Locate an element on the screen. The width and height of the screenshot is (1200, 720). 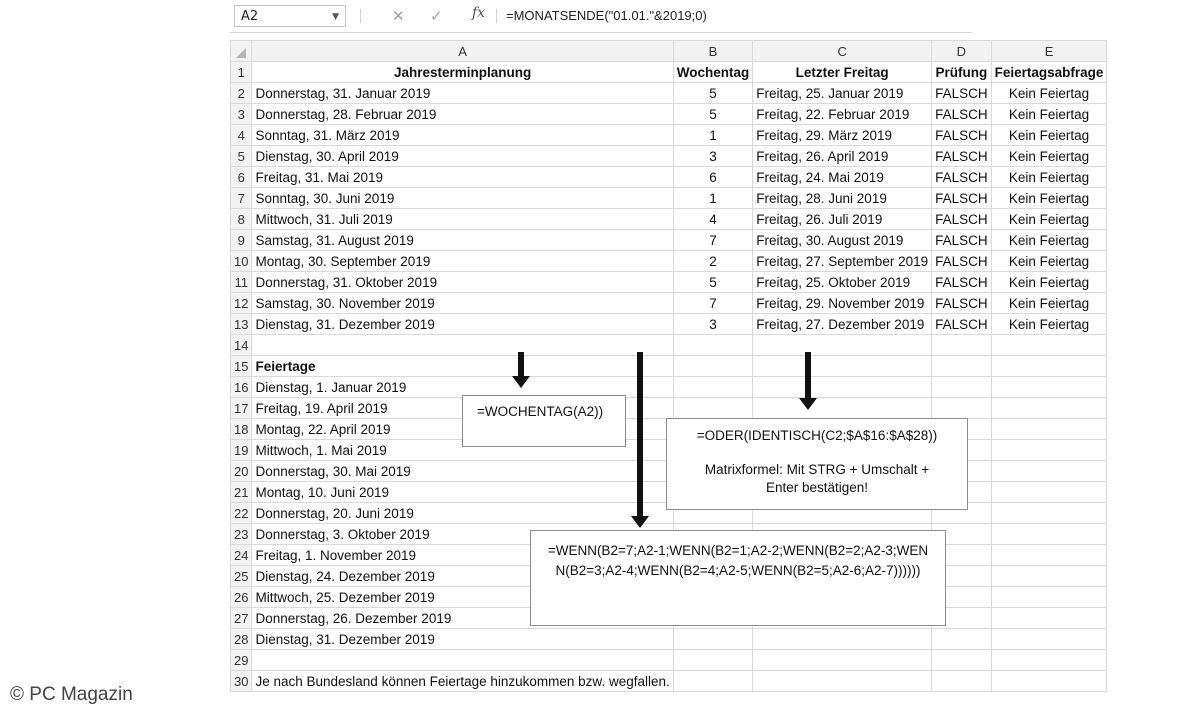
header-cell-d: Prüfung is located at coordinates (961, 72).